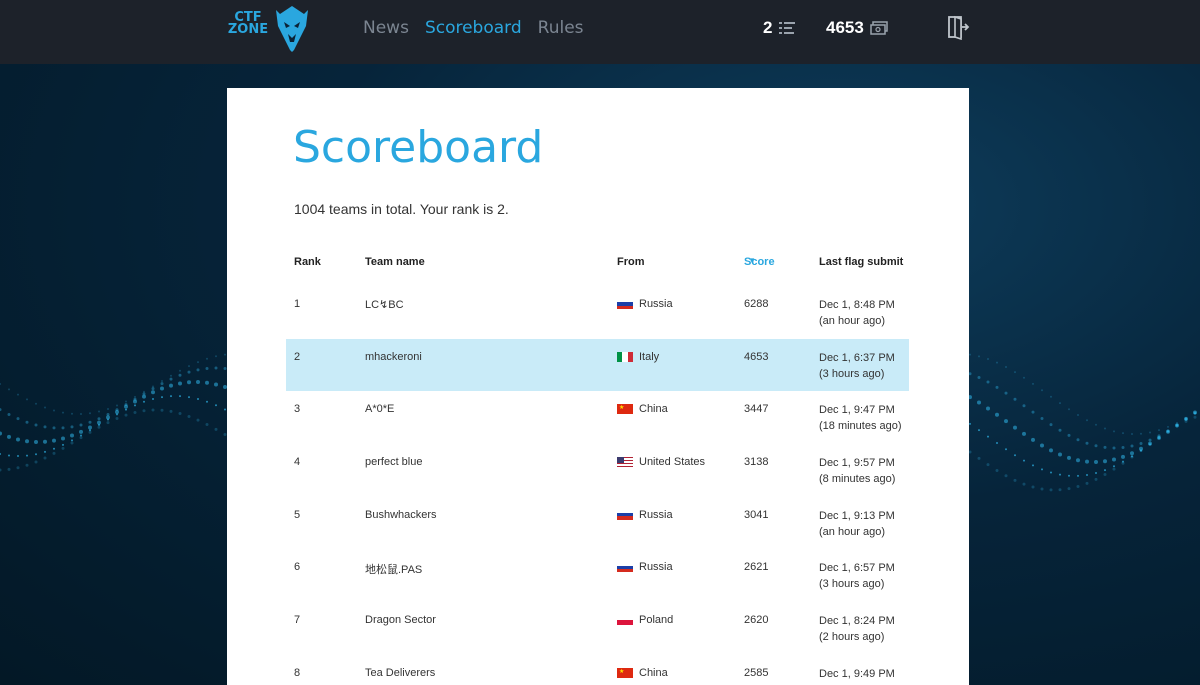 The width and height of the screenshot is (1200, 685). I want to click on ctf-zone-logo: CTF ZONE, so click(270, 29).